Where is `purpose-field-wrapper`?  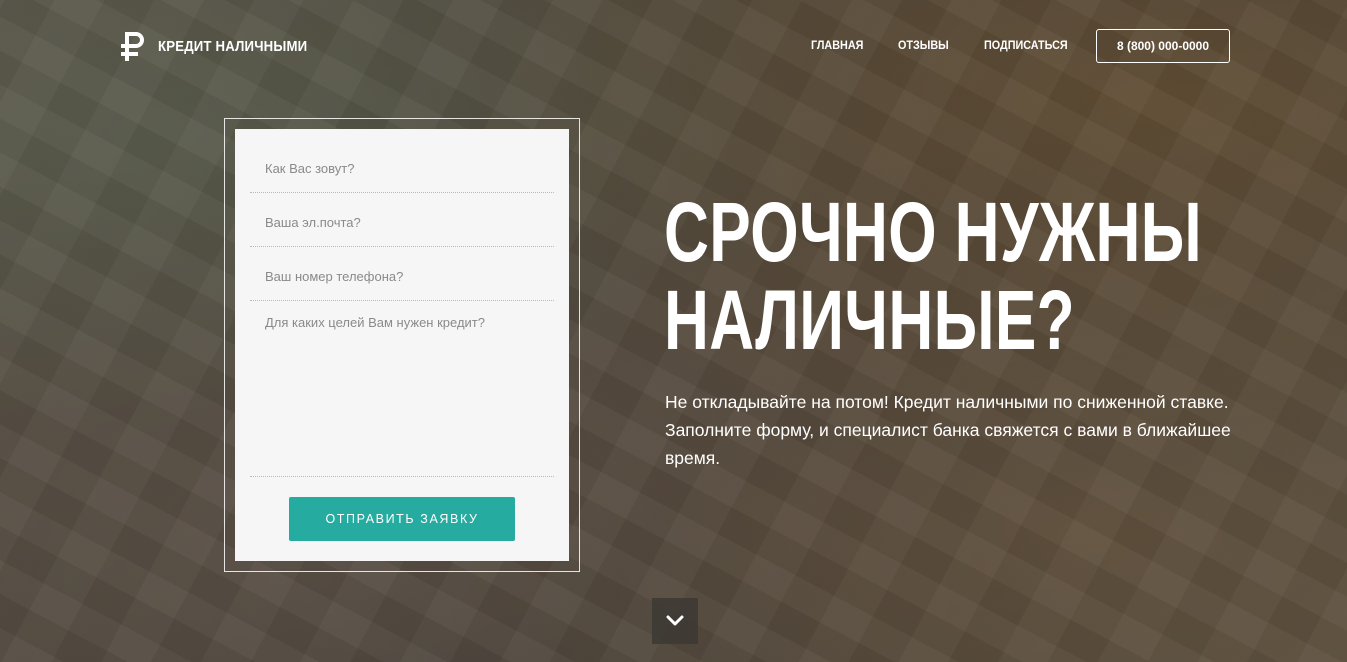 purpose-field-wrapper is located at coordinates (402, 395).